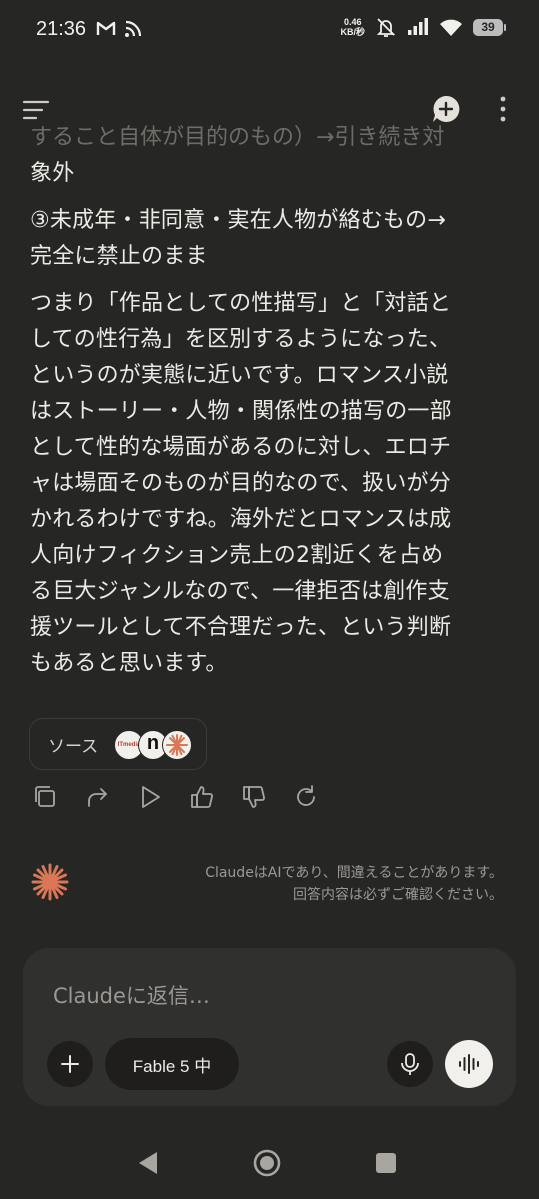  I want to click on net-speed-unit: KB/秒, so click(353, 32).